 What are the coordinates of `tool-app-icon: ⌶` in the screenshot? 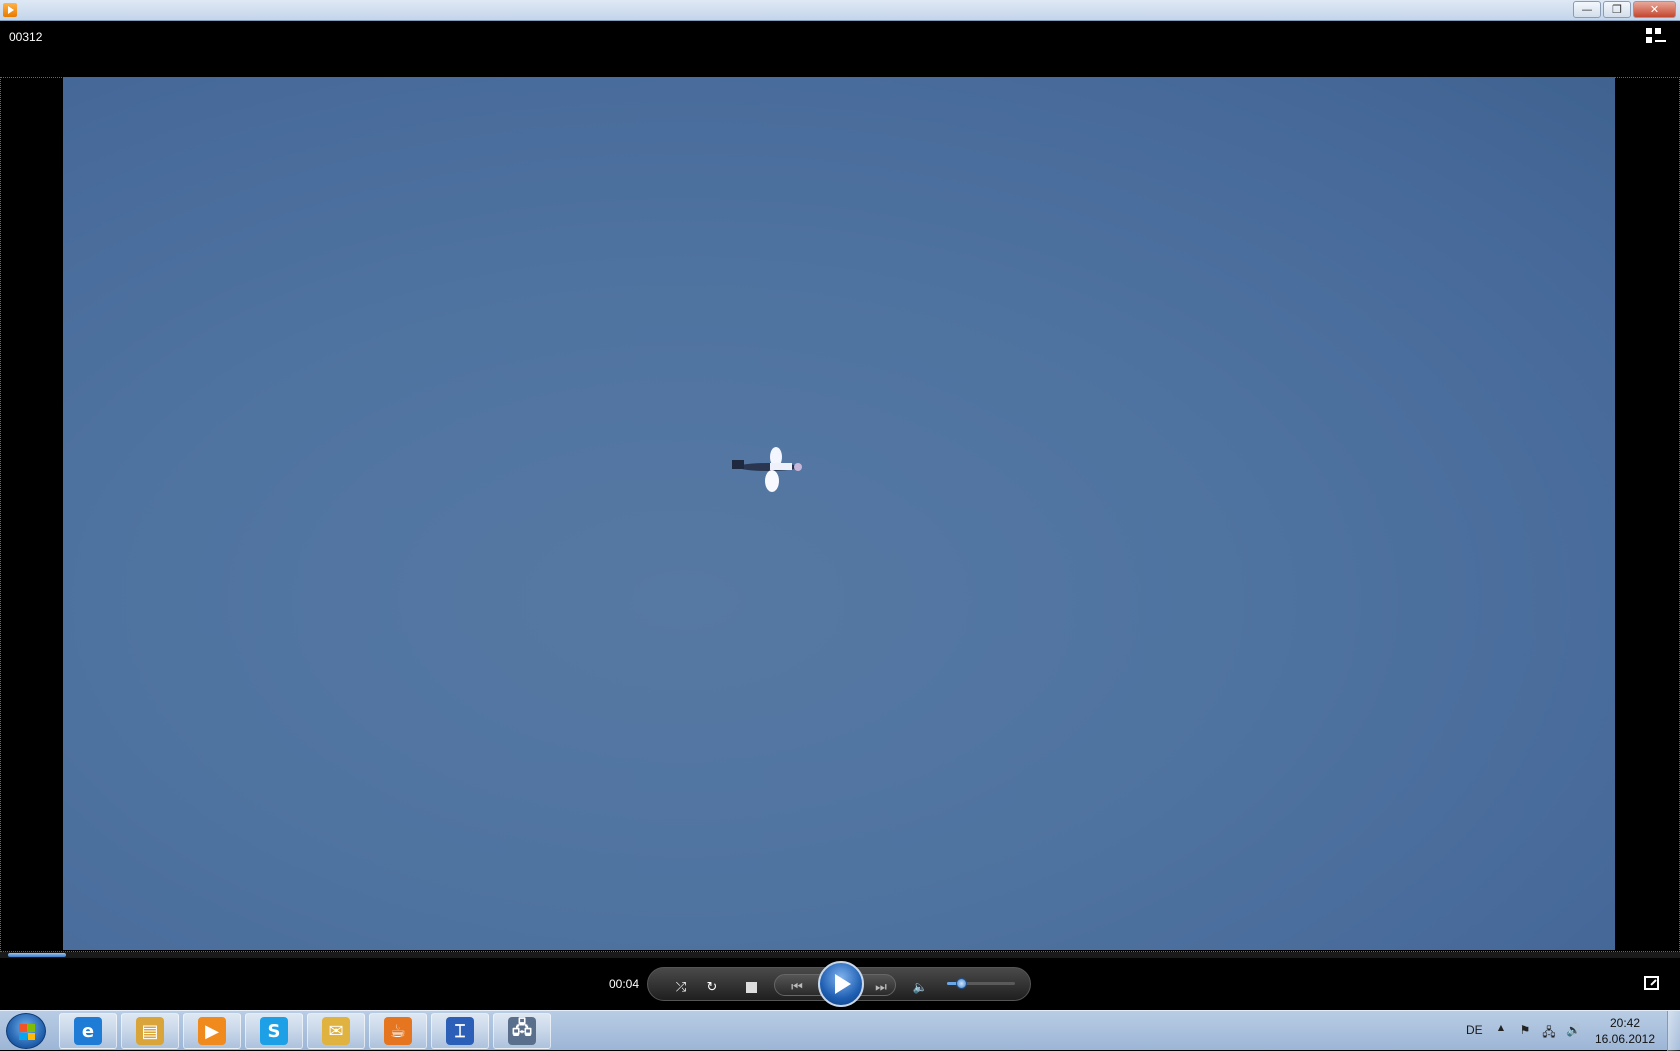 It's located at (460, 1031).